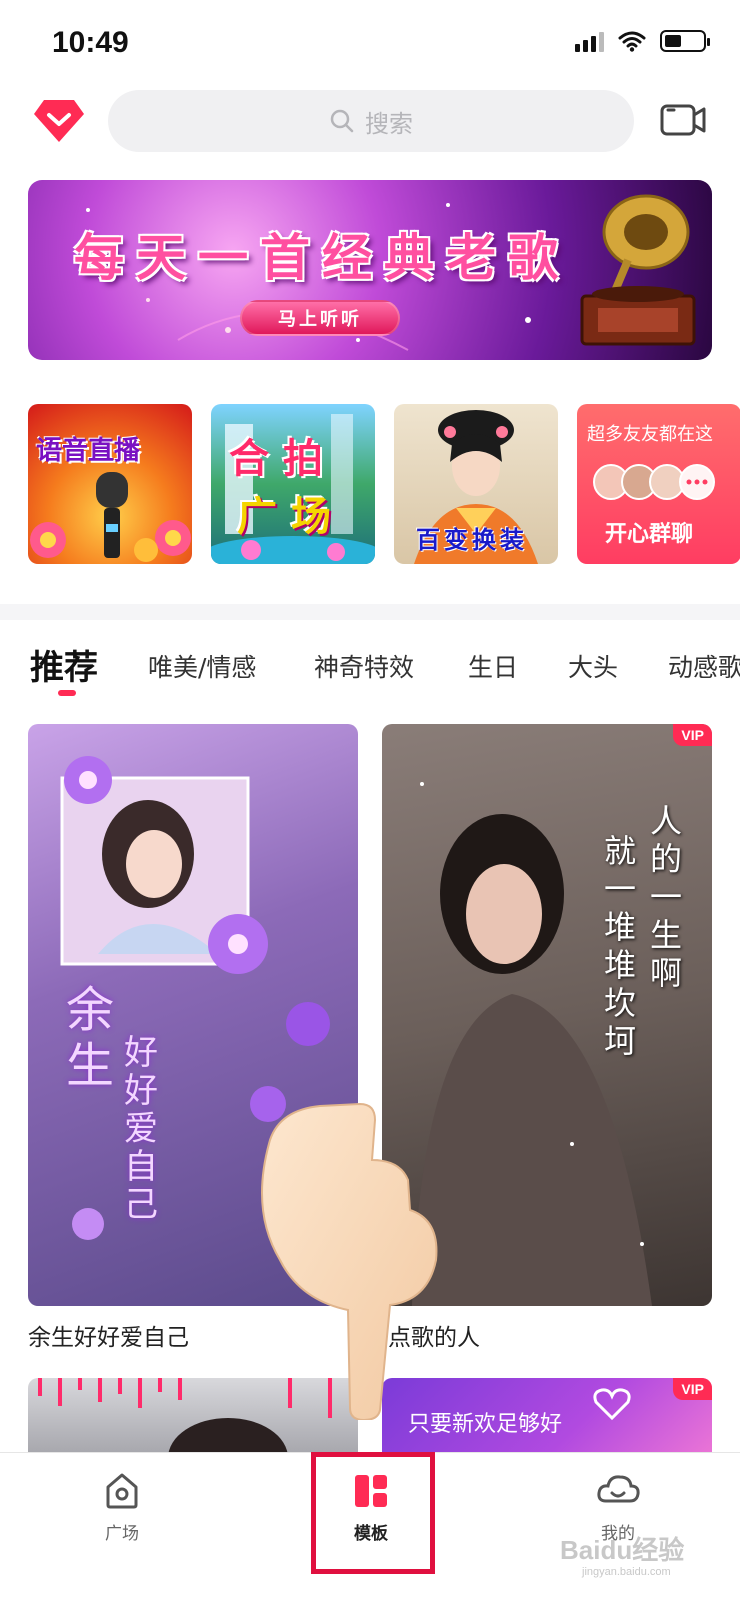 This screenshot has width=740, height=1600. What do you see at coordinates (59, 121) in the screenshot?
I see `diamond-vip-icon` at bounding box center [59, 121].